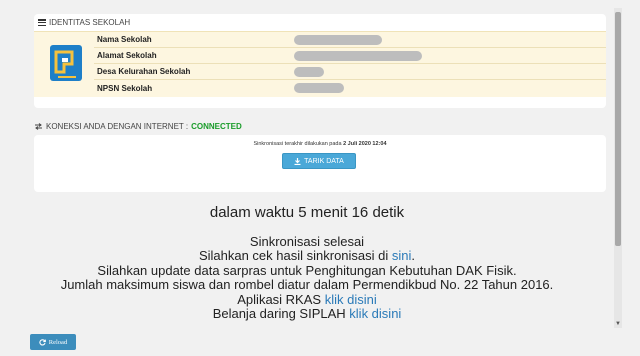  What do you see at coordinates (350, 88) in the screenshot?
I see `table-row: NPSN Sekolah` at bounding box center [350, 88].